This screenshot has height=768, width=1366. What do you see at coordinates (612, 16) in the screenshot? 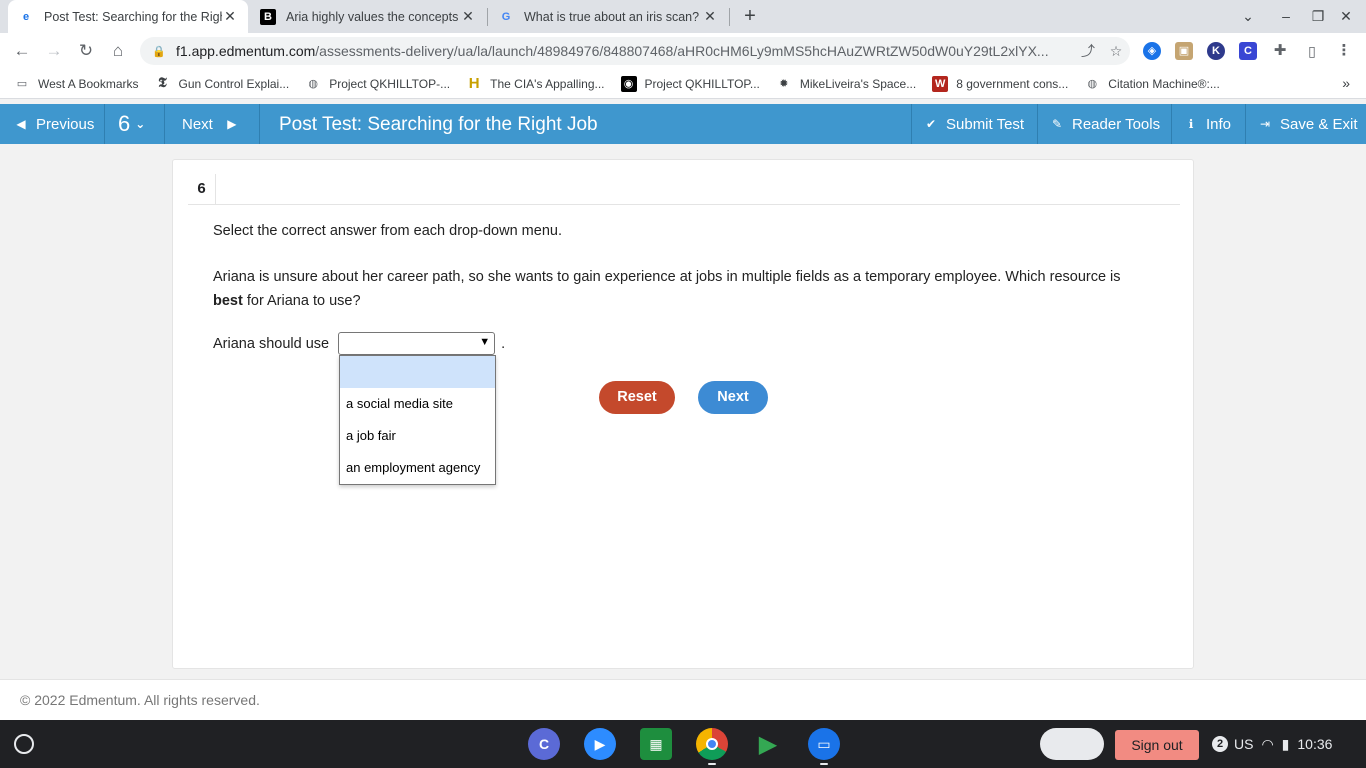
I see `tab-title: What is true about an iris scan?` at bounding box center [612, 16].